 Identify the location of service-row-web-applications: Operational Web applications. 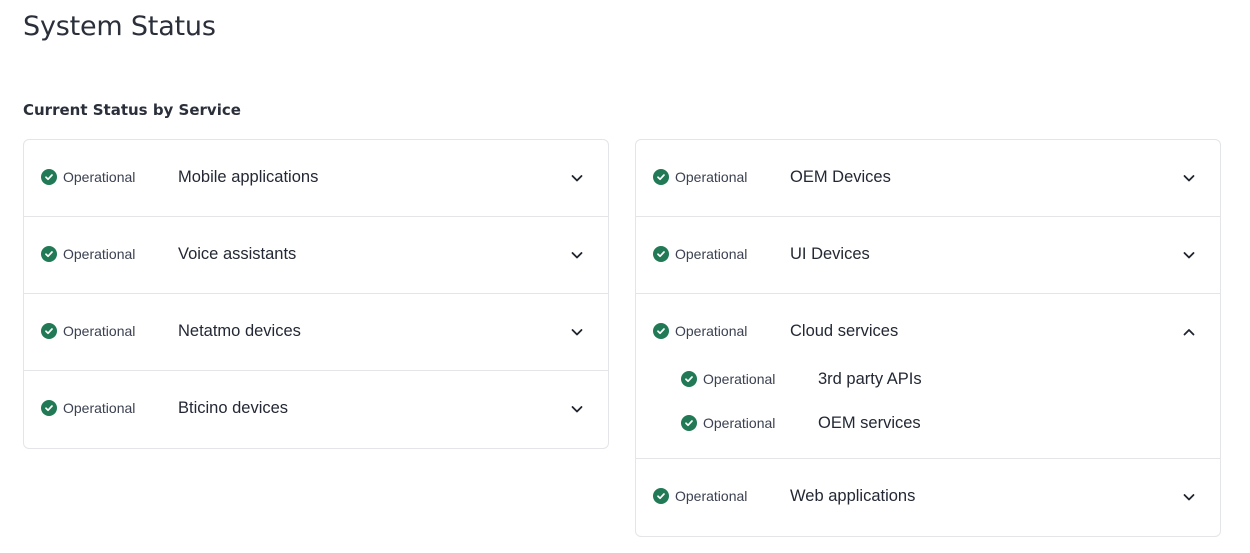
(928, 497).